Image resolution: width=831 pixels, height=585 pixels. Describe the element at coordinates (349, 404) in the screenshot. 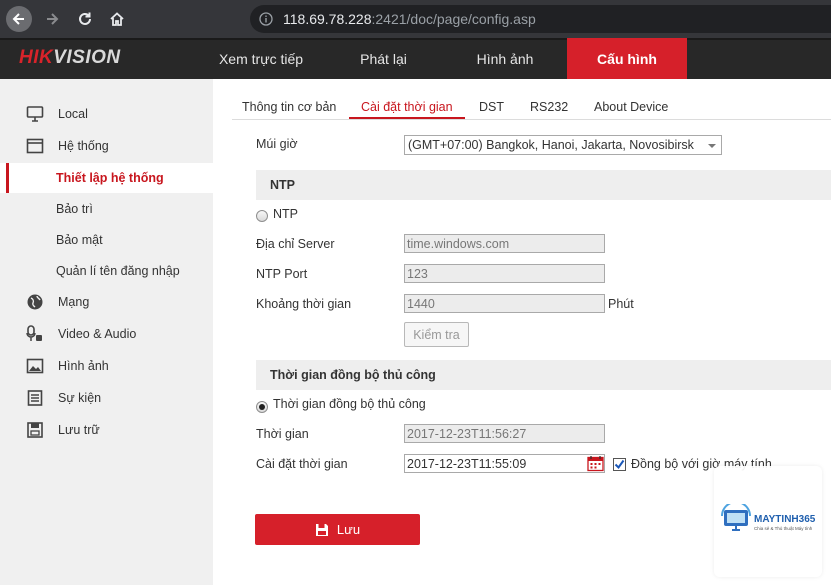

I see `manual-sync-radio-label: Thời gian đồng bộ thủ công` at that location.